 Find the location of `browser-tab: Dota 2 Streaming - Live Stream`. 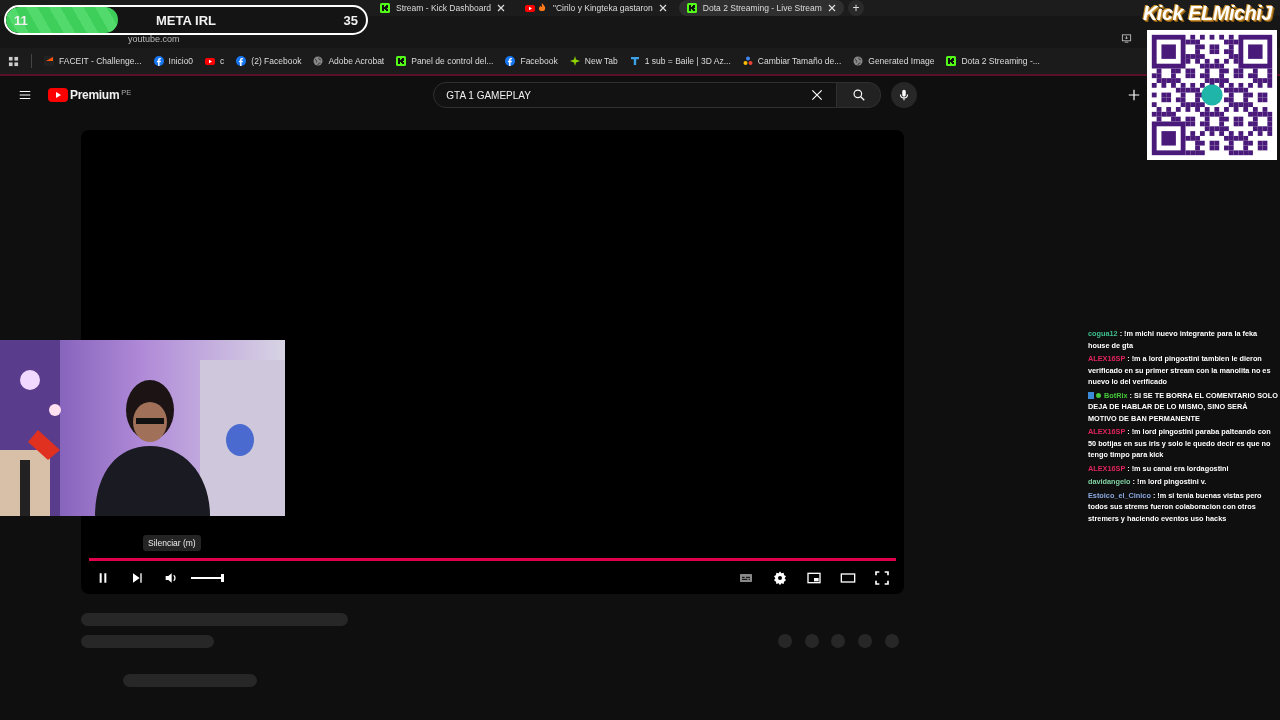

browser-tab: Dota 2 Streaming - Live Stream is located at coordinates (761, 8).